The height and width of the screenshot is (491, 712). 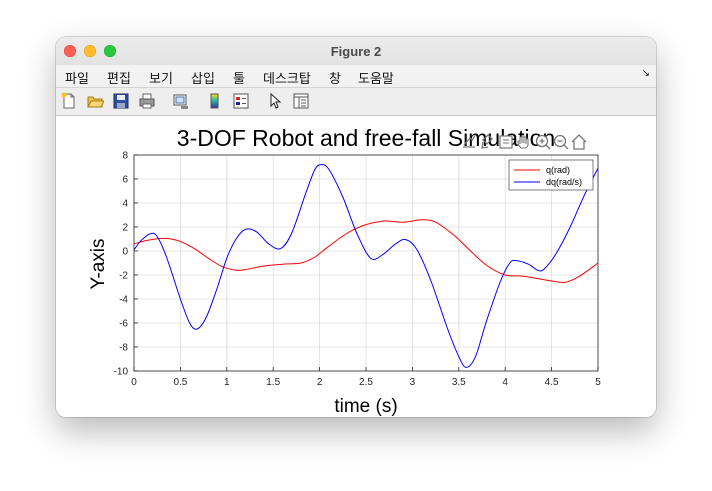 I want to click on save-icon, so click(x=121, y=101).